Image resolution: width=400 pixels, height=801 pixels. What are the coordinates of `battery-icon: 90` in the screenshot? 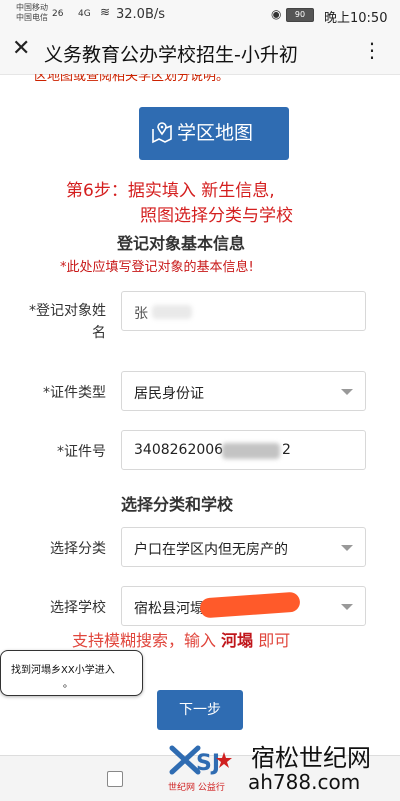 It's located at (300, 15).